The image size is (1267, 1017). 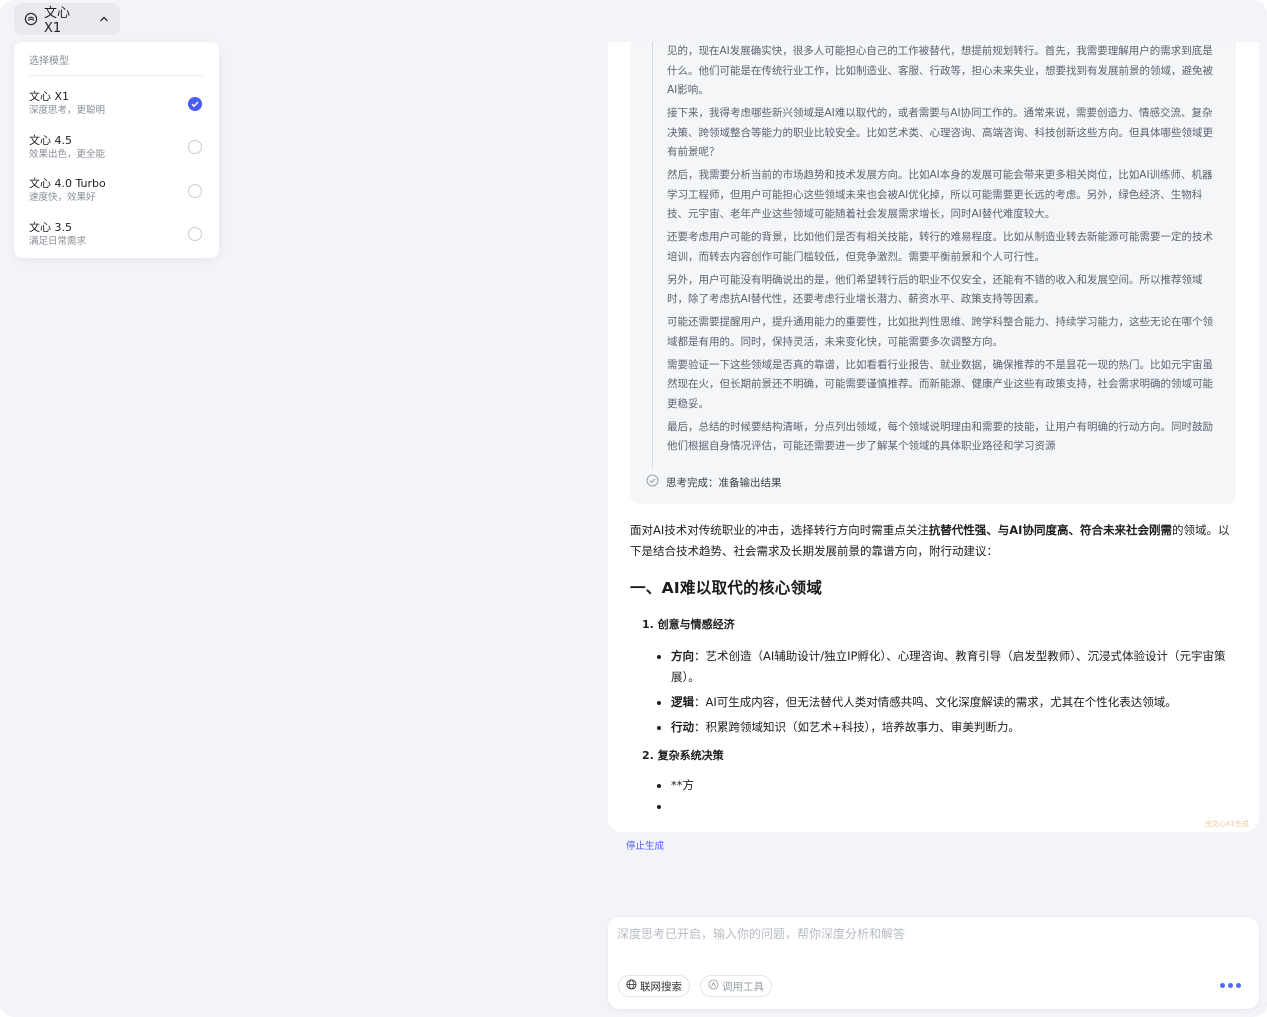 What do you see at coordinates (50, 227) in the screenshot?
I see `model-option-name: 文心 3.5` at bounding box center [50, 227].